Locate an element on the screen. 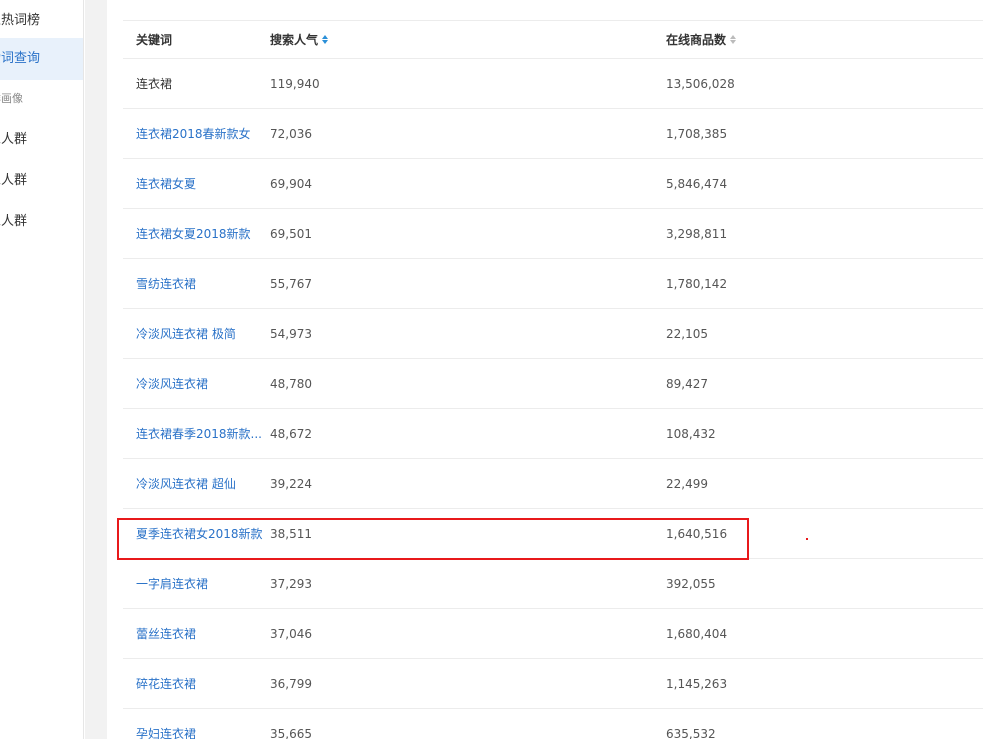  product-count-value: 1,708,385 is located at coordinates (697, 133).